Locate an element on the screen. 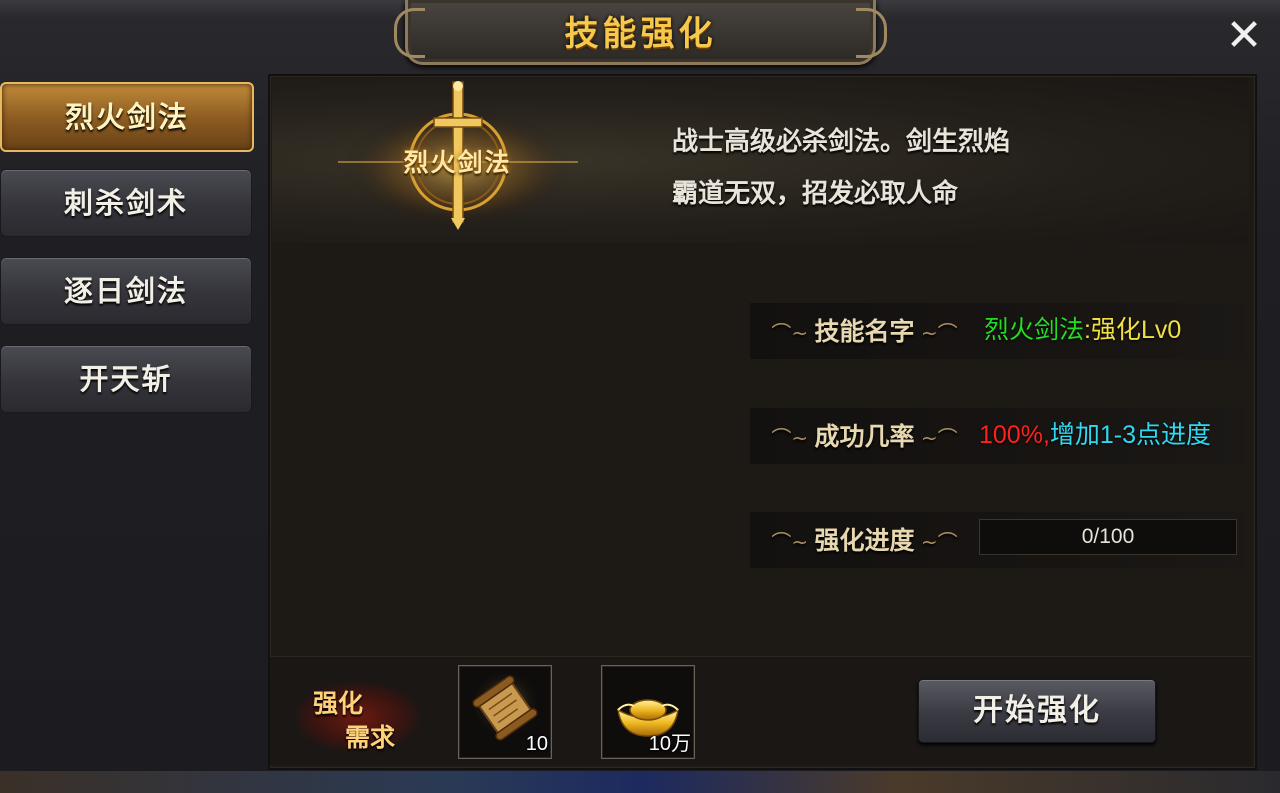 The width and height of the screenshot is (1280, 793). progress-bar: 0/100 is located at coordinates (1108, 537).